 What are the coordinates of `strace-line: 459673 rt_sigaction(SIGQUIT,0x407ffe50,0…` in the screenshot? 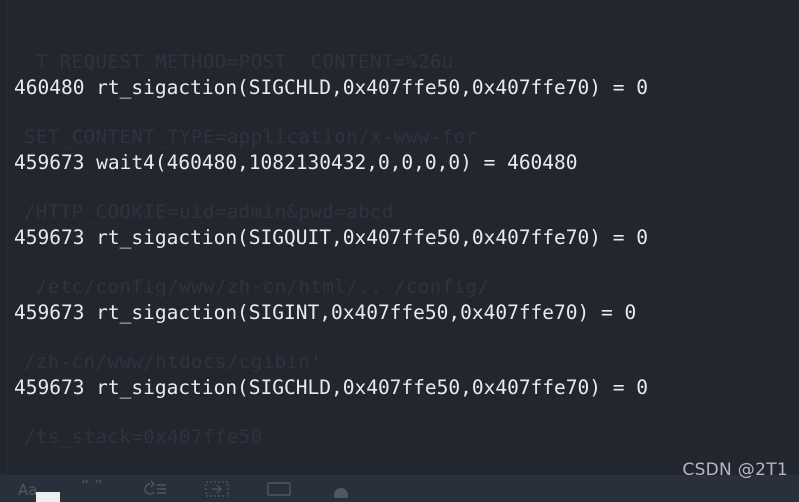 It's located at (331, 237).